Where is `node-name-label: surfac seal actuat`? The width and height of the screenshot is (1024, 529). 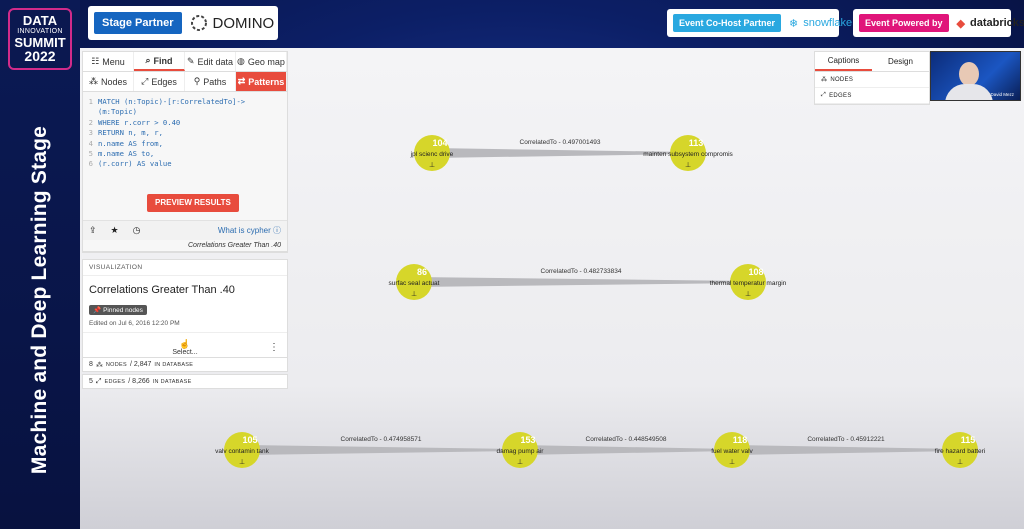
node-name-label: surfac seal actuat is located at coordinates (414, 283).